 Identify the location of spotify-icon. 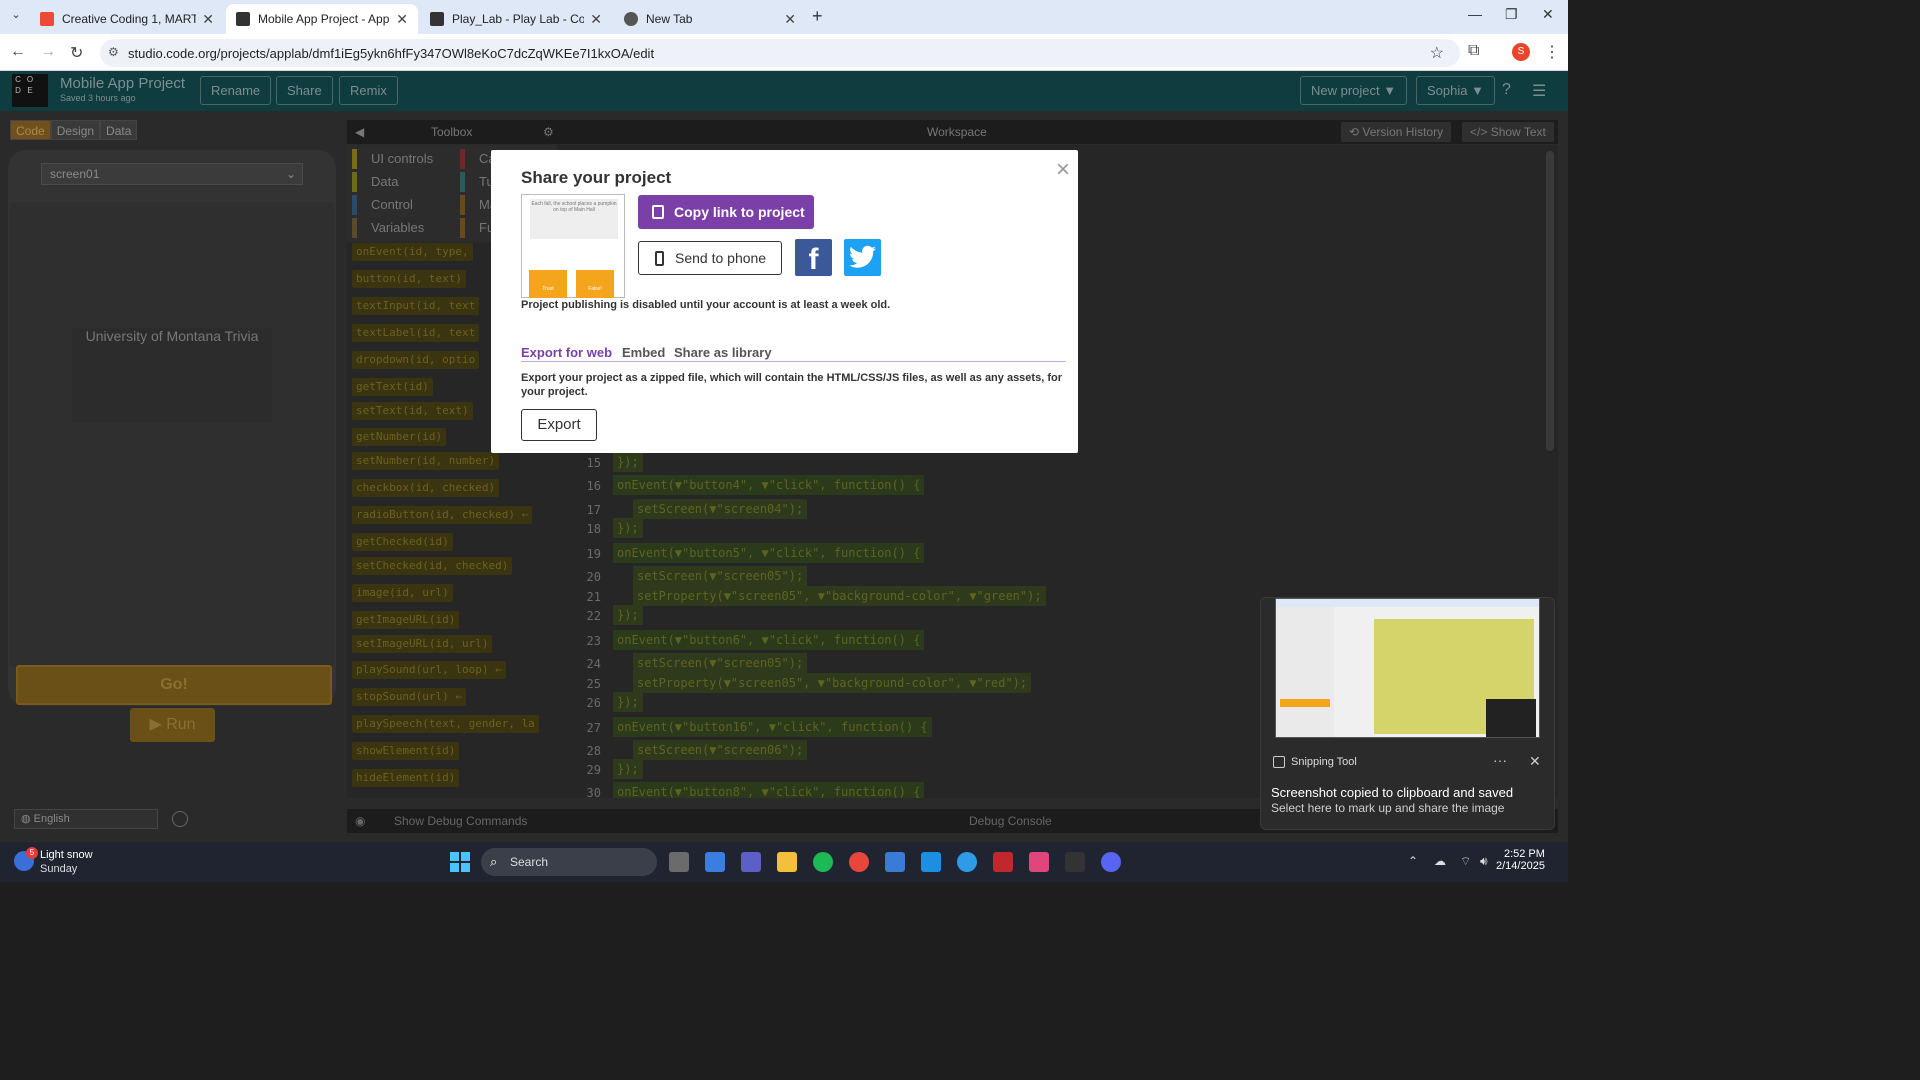
(823, 862).